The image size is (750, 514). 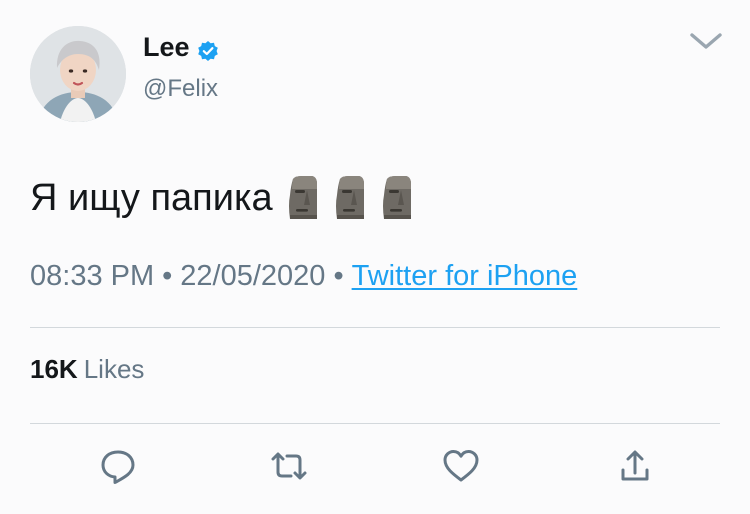 What do you see at coordinates (465, 276) in the screenshot?
I see `tweet-source-link: Twitter for iPhone` at bounding box center [465, 276].